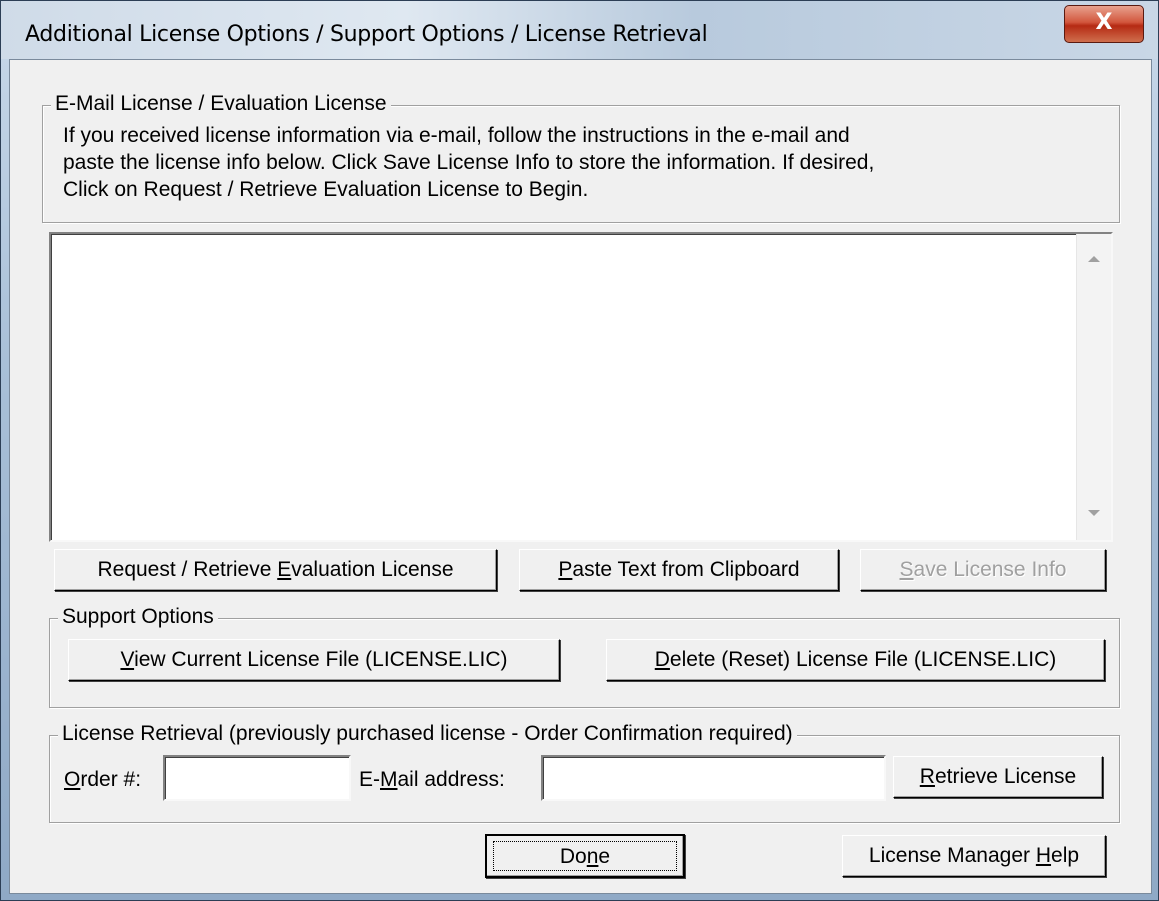  Describe the element at coordinates (906, 569) in the screenshot. I see `save-accelerator: S` at that location.